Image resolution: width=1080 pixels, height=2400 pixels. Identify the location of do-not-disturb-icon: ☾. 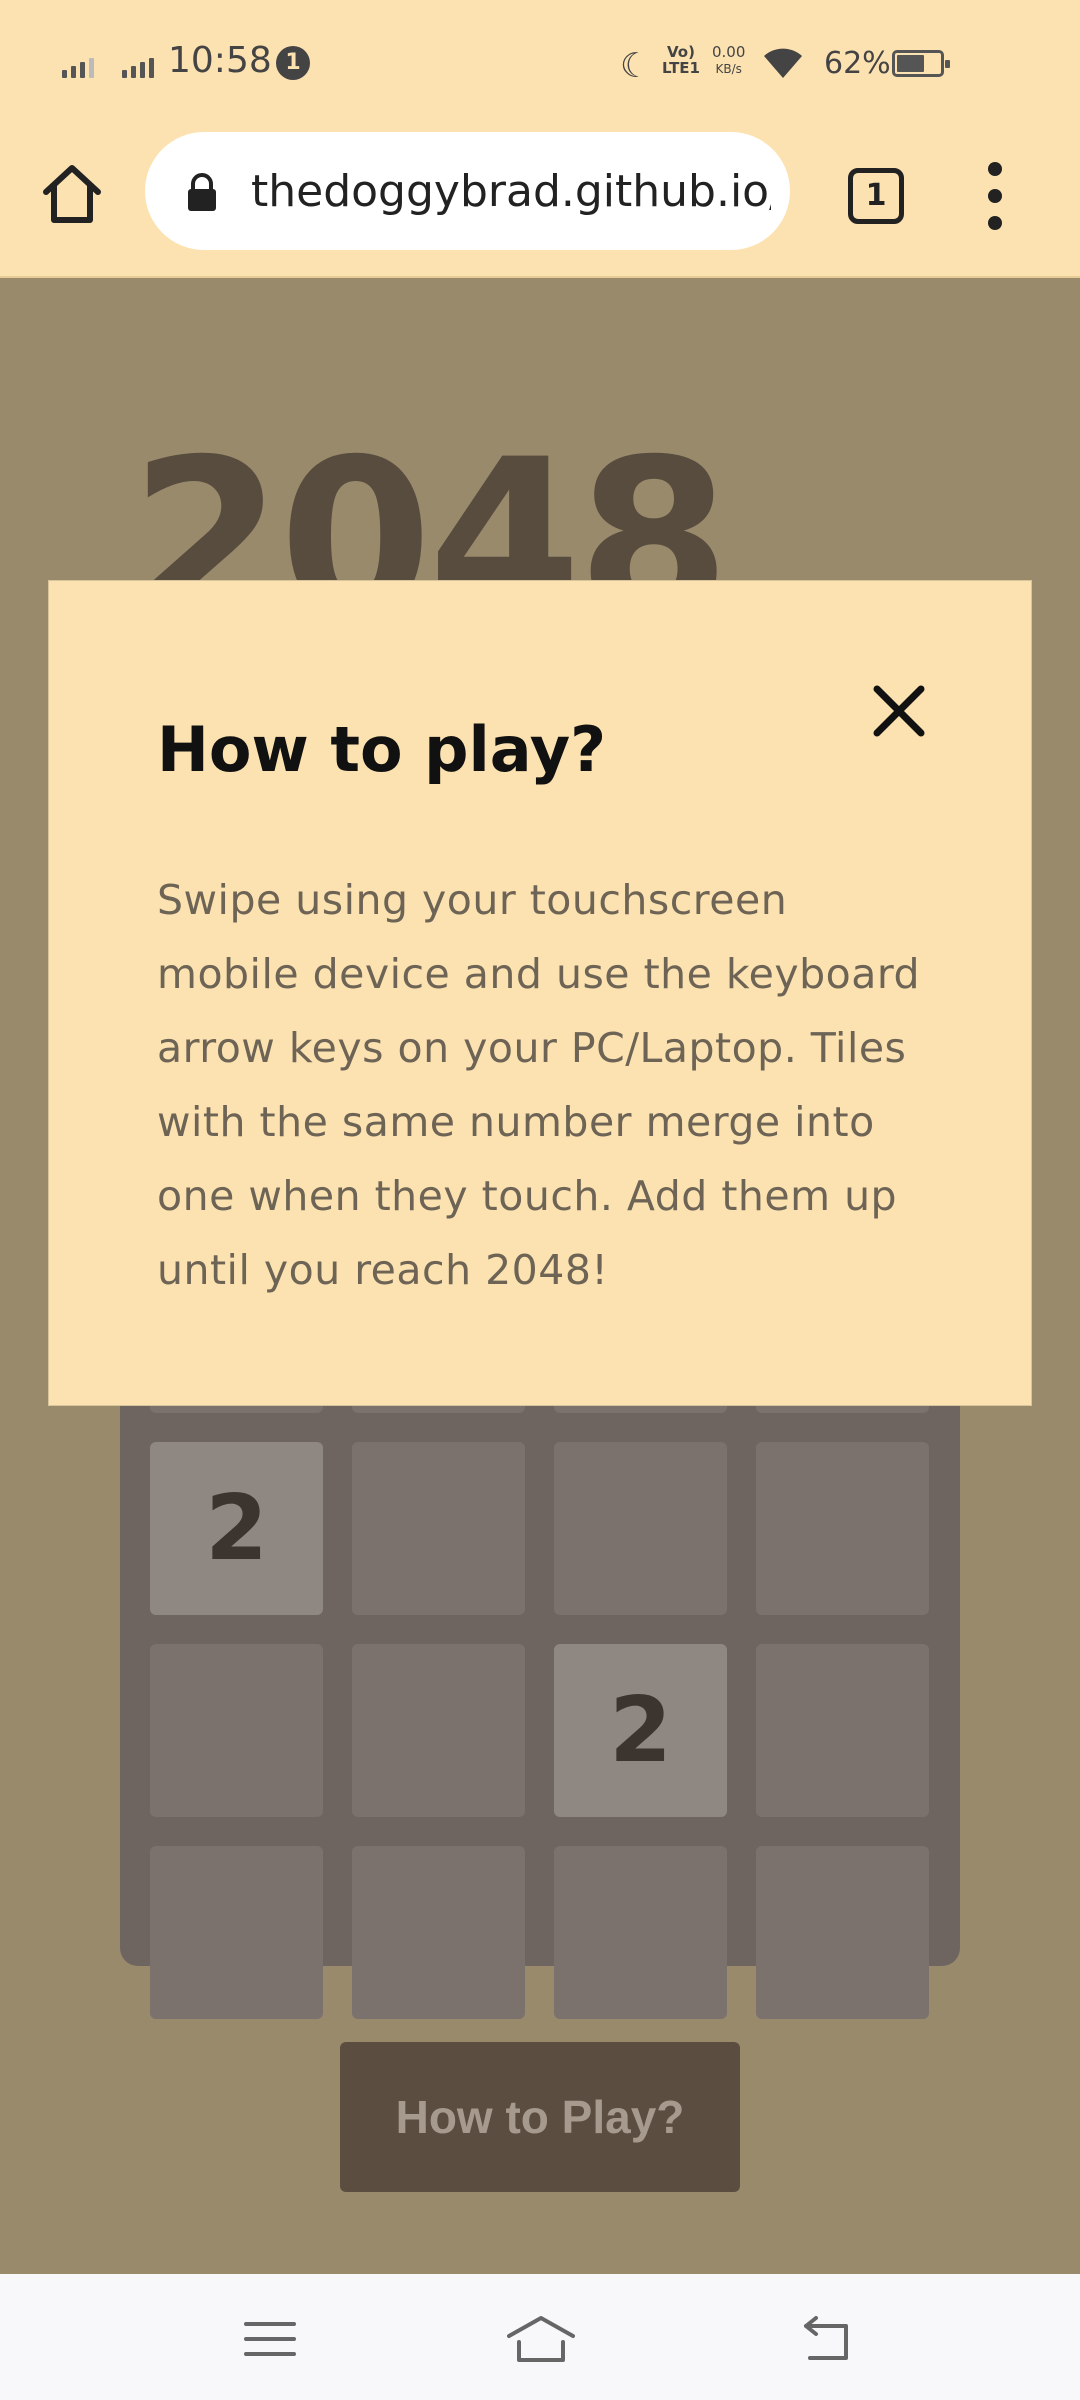
(635, 66).